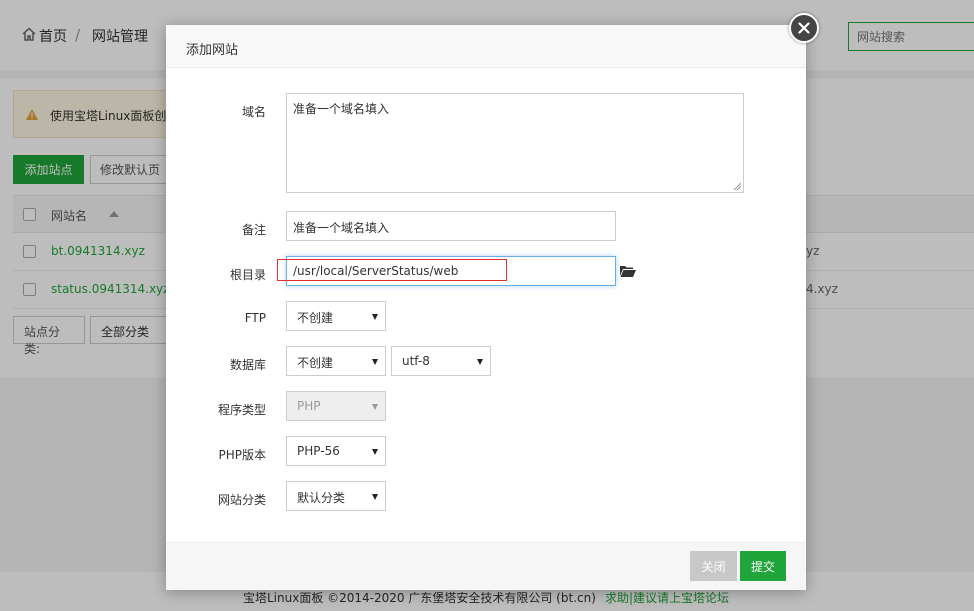 This screenshot has height=611, width=974. What do you see at coordinates (451, 226) in the screenshot?
I see `remark-input: 准备一个域名填入` at bounding box center [451, 226].